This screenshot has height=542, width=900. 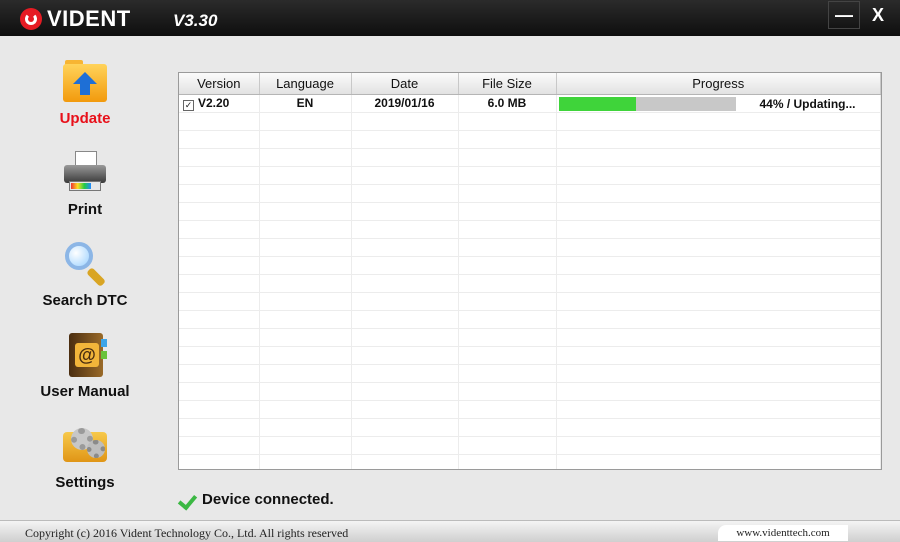 I want to click on sidebar-item-search-dtc: Search DTC, so click(x=85, y=274).